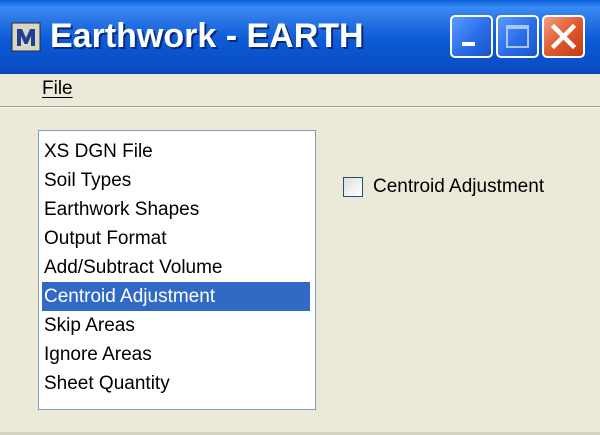 This screenshot has height=435, width=600. I want to click on menu-bar: File, so click(300, 89).